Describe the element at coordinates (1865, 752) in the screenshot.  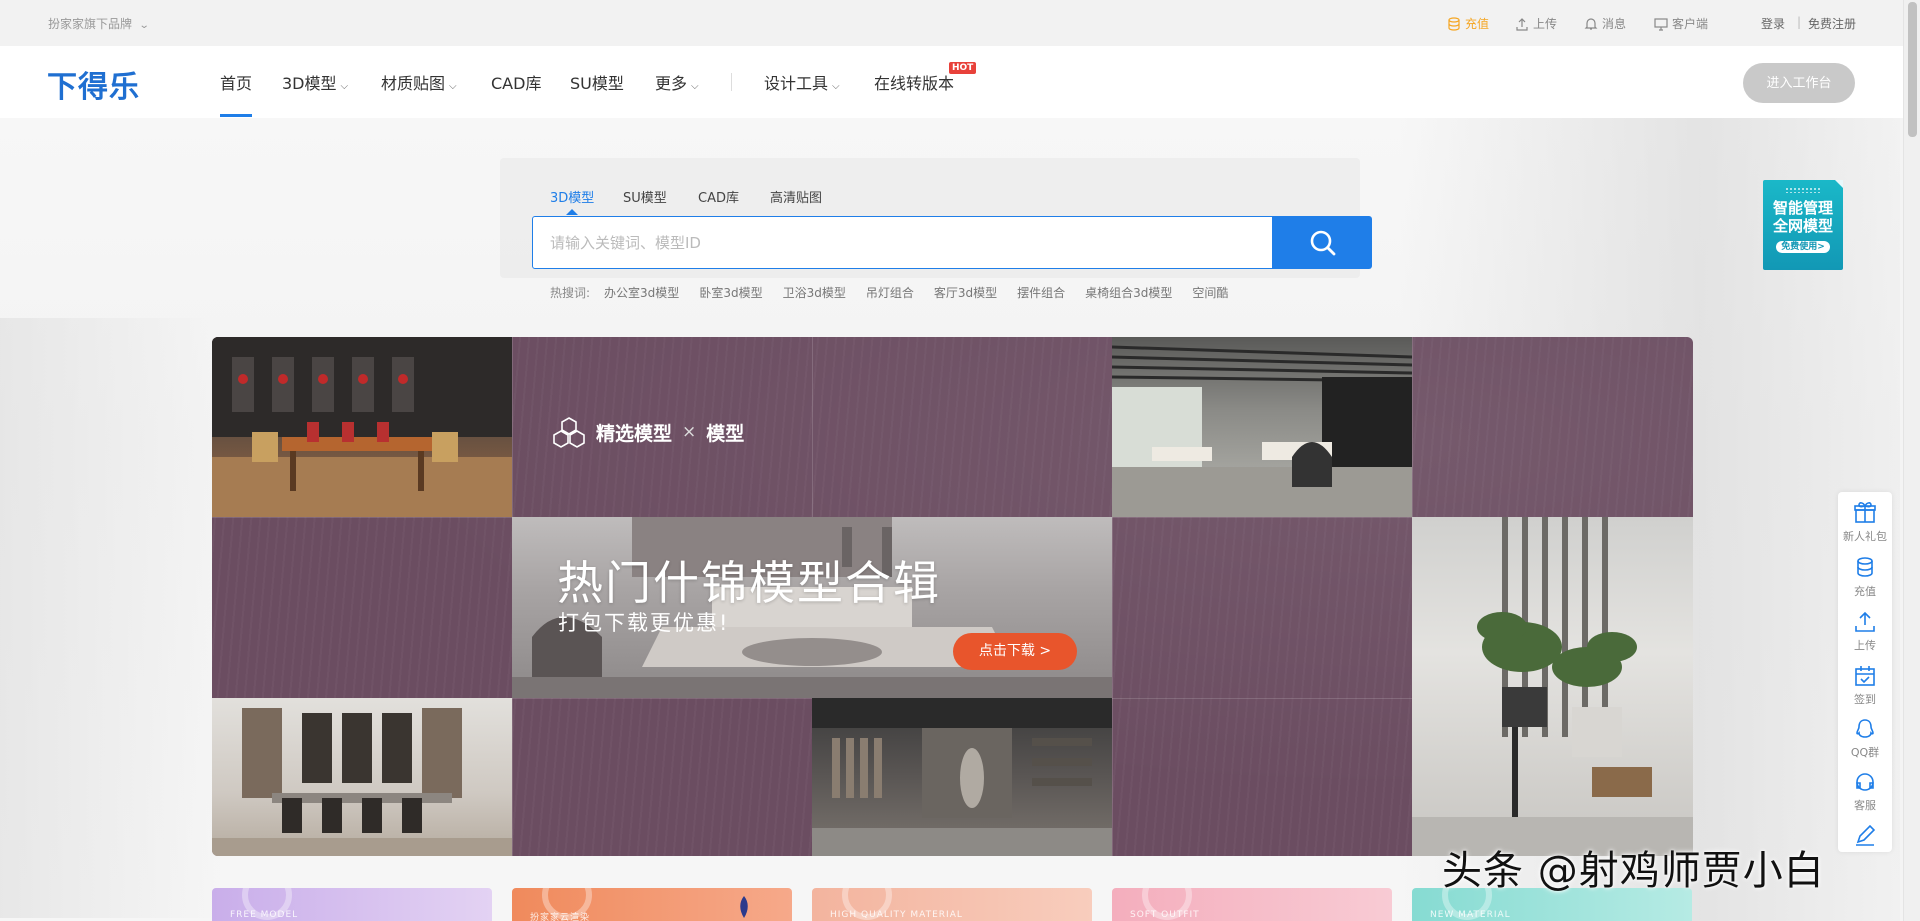
I see `side-tool-label: QQ群` at that location.